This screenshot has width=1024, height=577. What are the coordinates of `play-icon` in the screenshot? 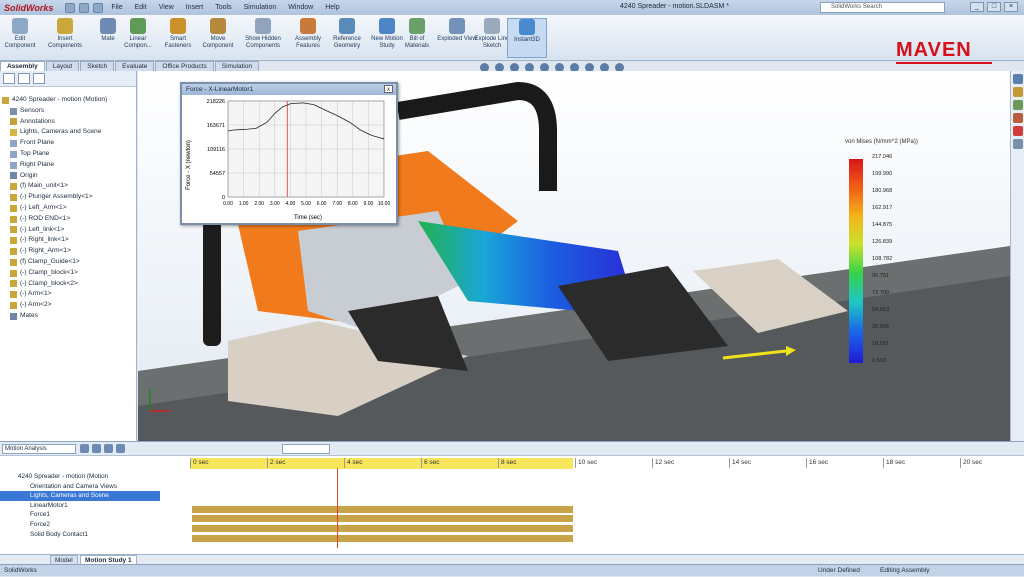 It's located at (108, 448).